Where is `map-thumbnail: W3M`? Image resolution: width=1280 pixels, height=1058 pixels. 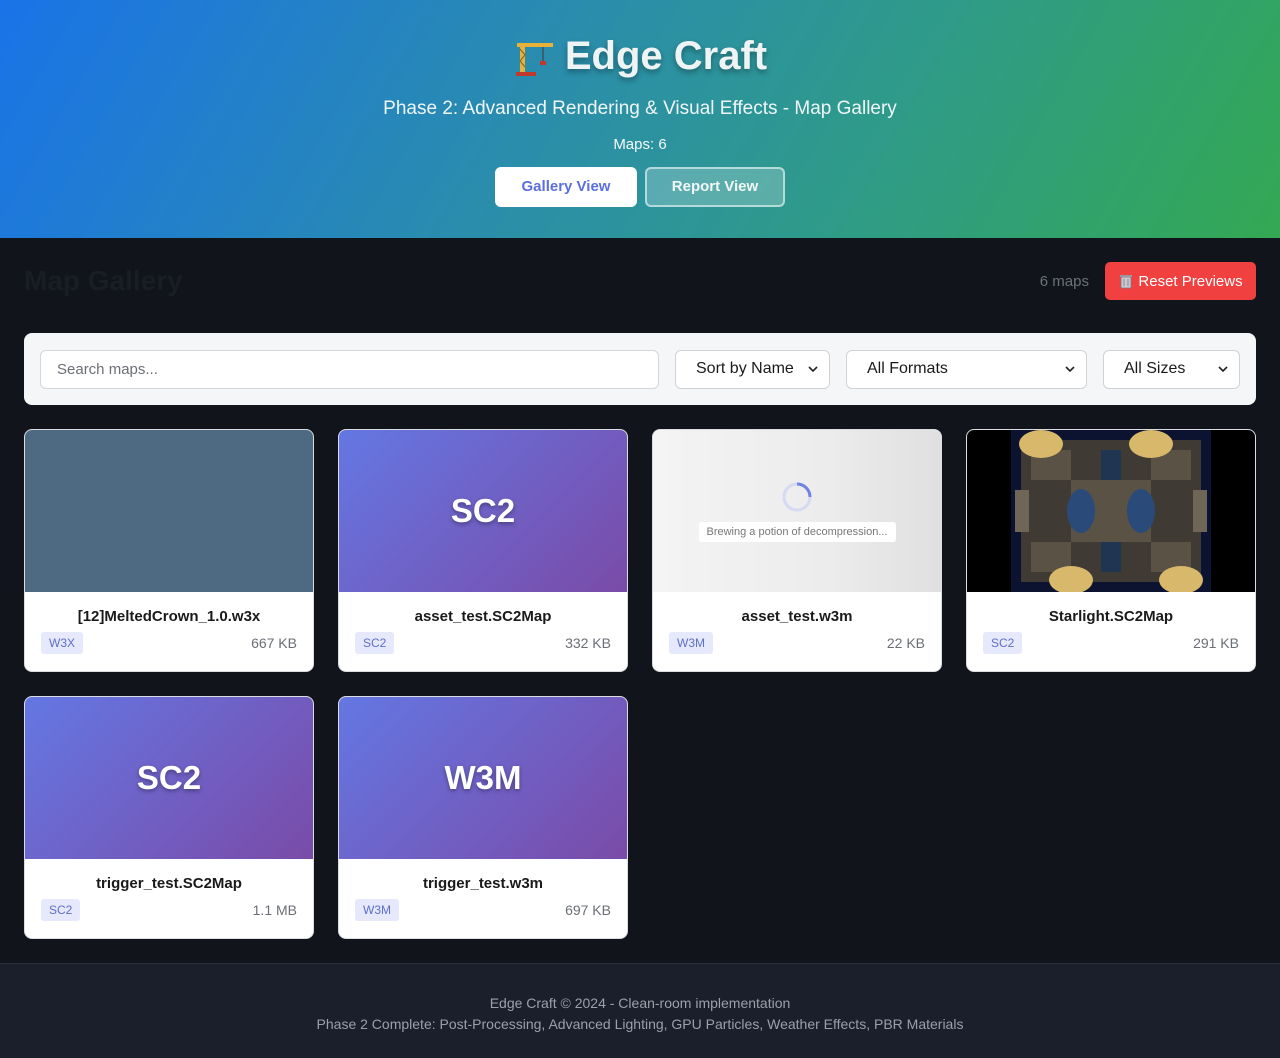 map-thumbnail: W3M is located at coordinates (483, 778).